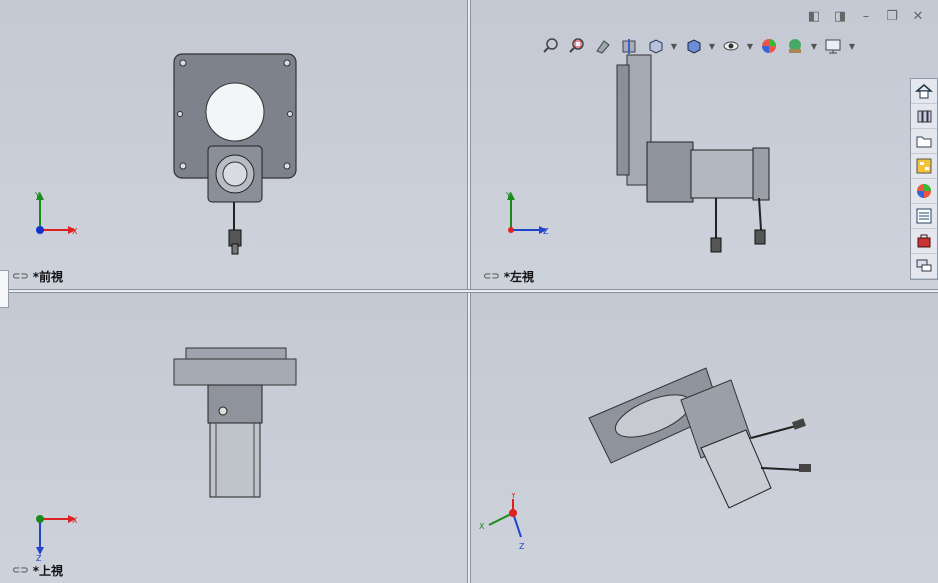 This screenshot has width=938, height=583. I want to click on viewport-label-left: ⊂⊃ *左視, so click(509, 277).